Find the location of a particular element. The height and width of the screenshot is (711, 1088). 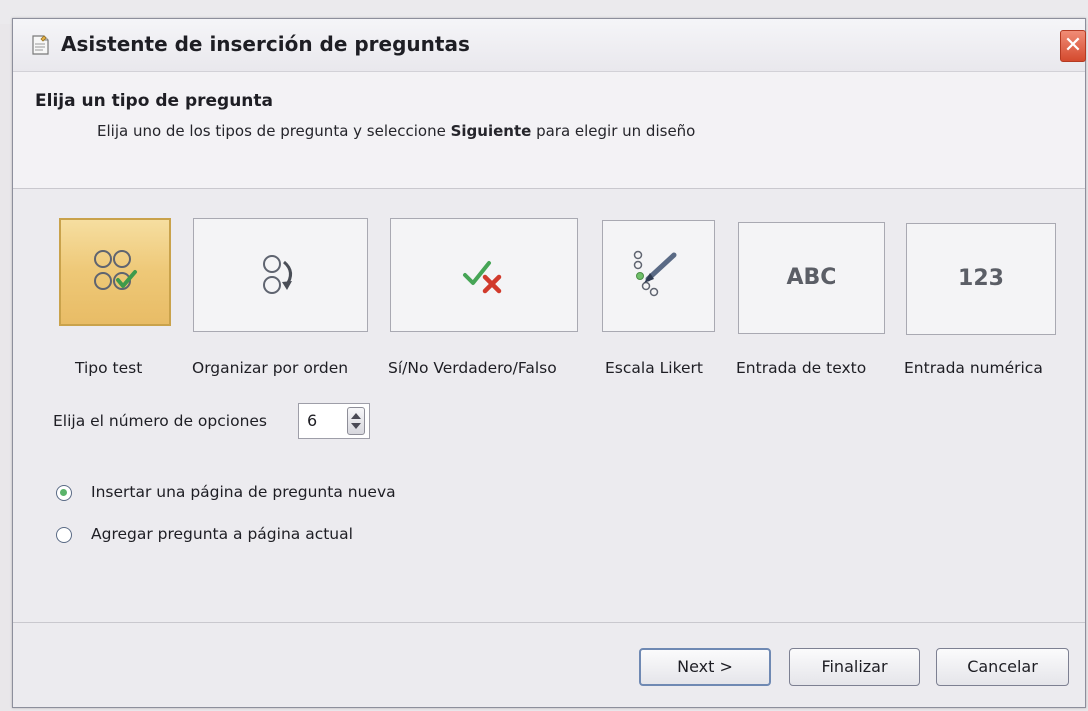

close-button: ✕ is located at coordinates (1073, 46).